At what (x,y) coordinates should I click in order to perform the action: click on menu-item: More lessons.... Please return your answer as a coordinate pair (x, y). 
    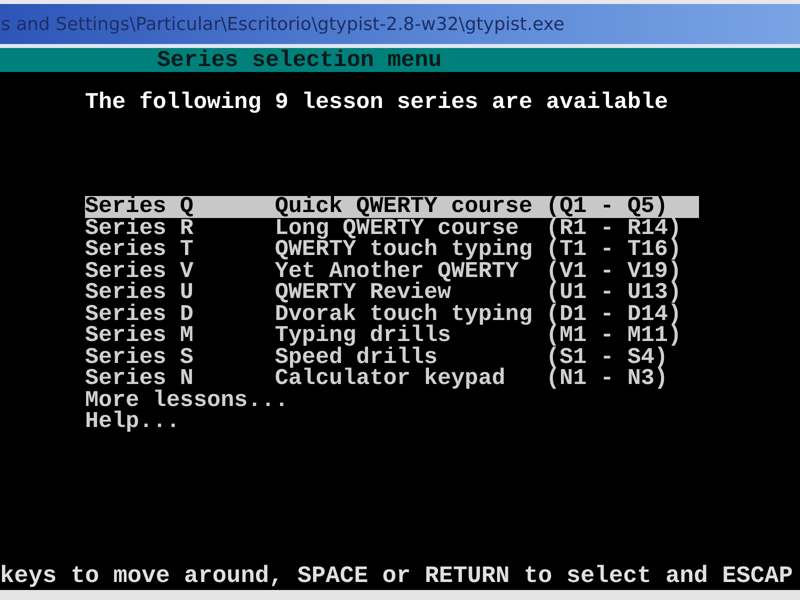
    Looking at the image, I should click on (186, 400).